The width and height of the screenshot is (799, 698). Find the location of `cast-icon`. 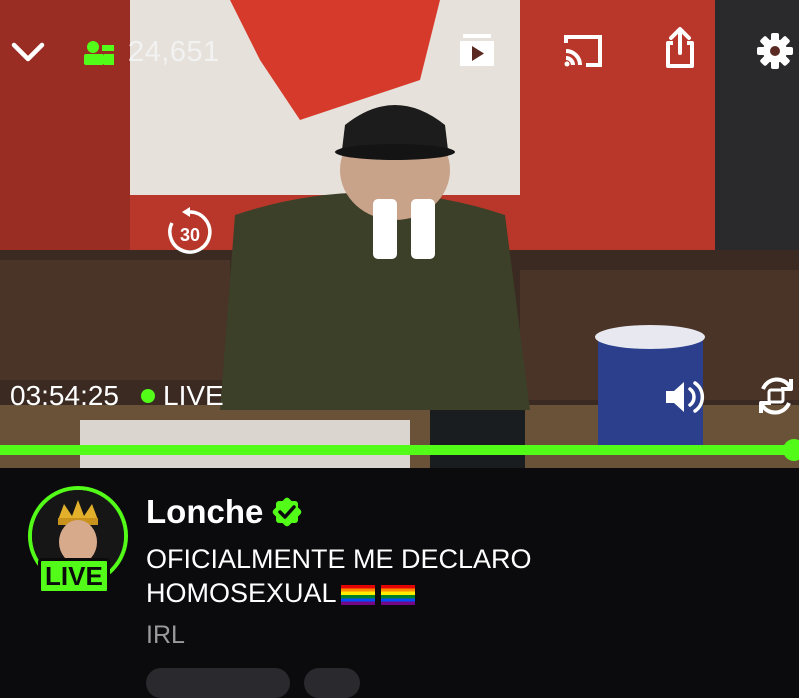

cast-icon is located at coordinates (583, 51).